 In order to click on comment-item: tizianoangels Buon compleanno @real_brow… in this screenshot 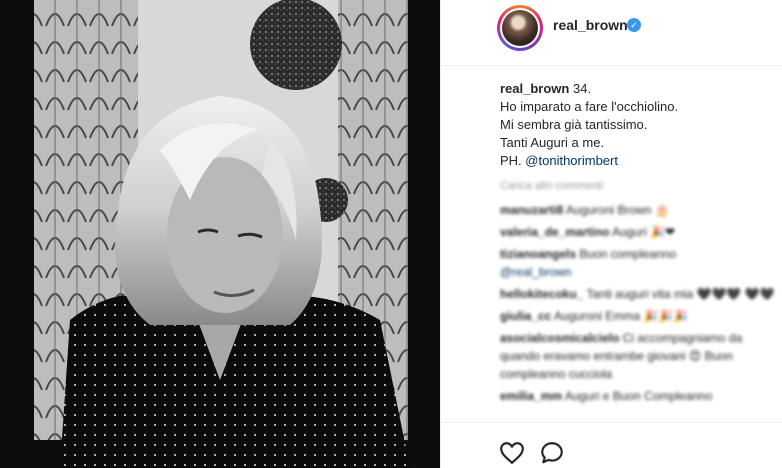, I will do `click(640, 263)`.